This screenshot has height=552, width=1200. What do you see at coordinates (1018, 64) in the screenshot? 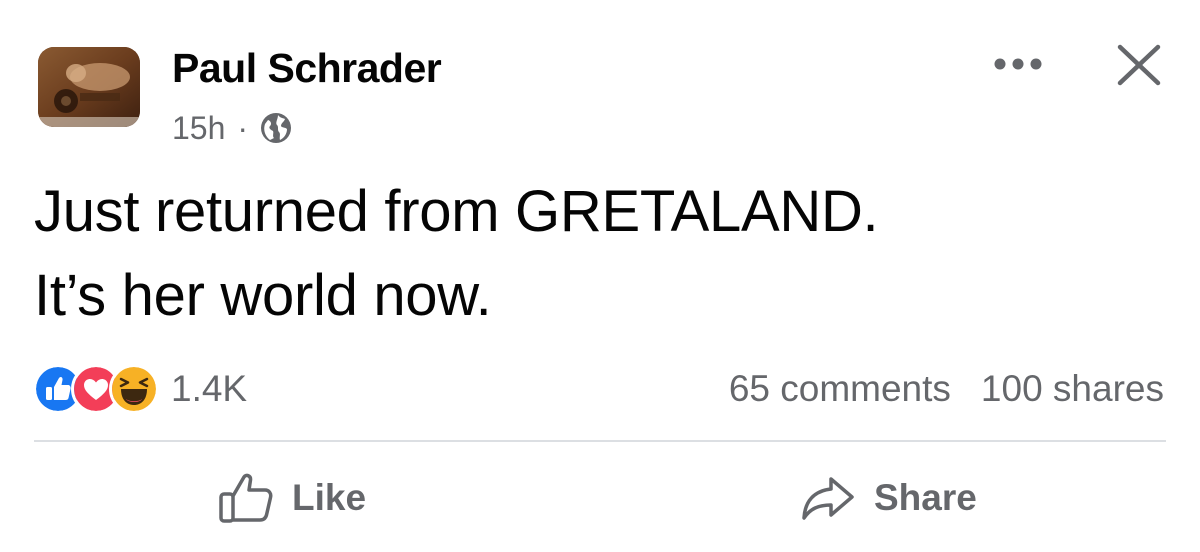
I see `more-options-icon` at bounding box center [1018, 64].